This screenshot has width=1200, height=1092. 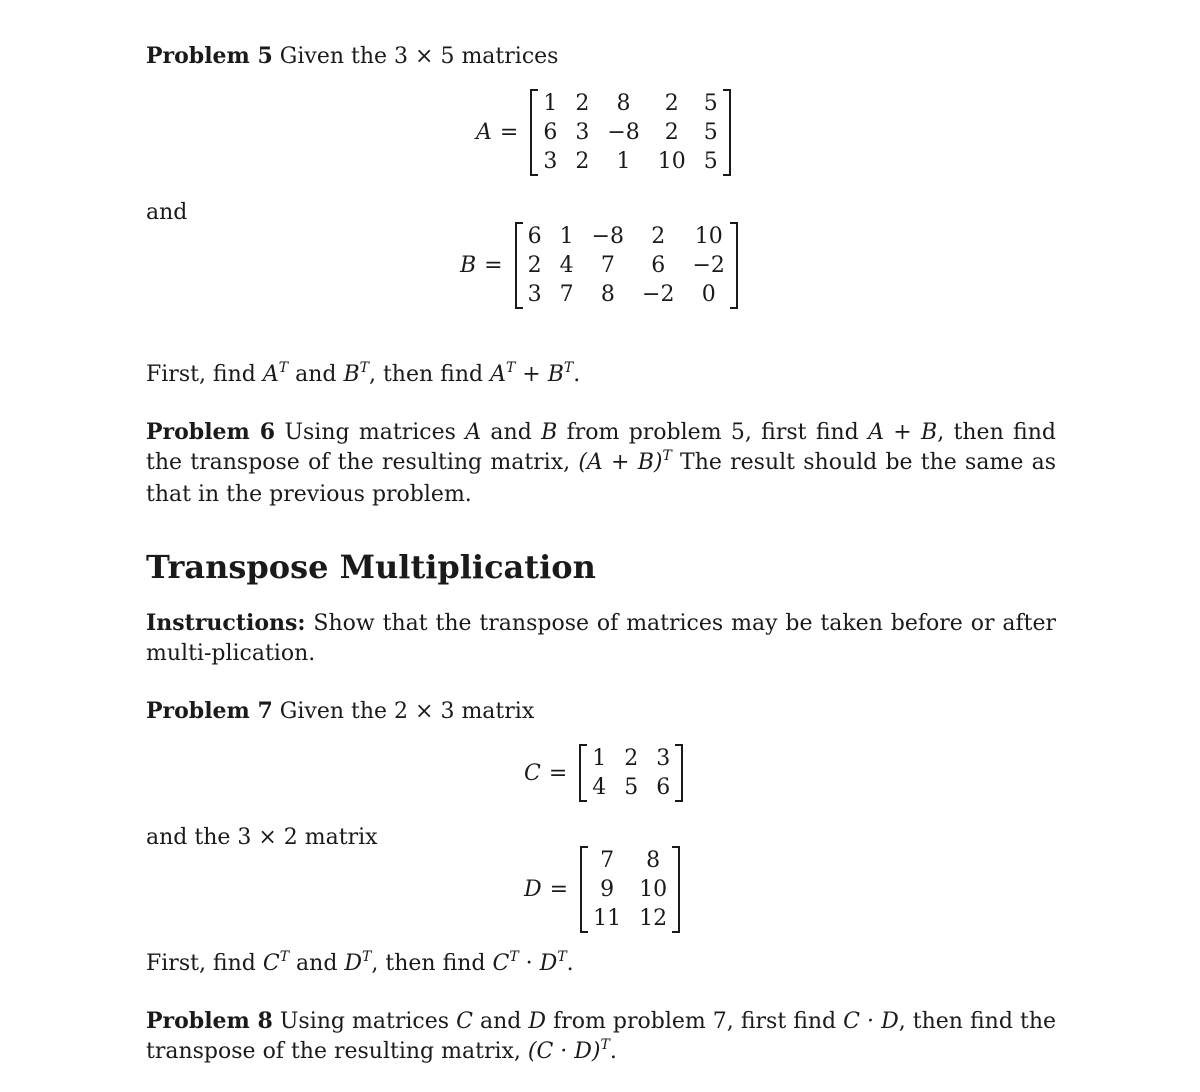 What do you see at coordinates (630, 918) in the screenshot?
I see `matrix-d-row: 11 12` at bounding box center [630, 918].